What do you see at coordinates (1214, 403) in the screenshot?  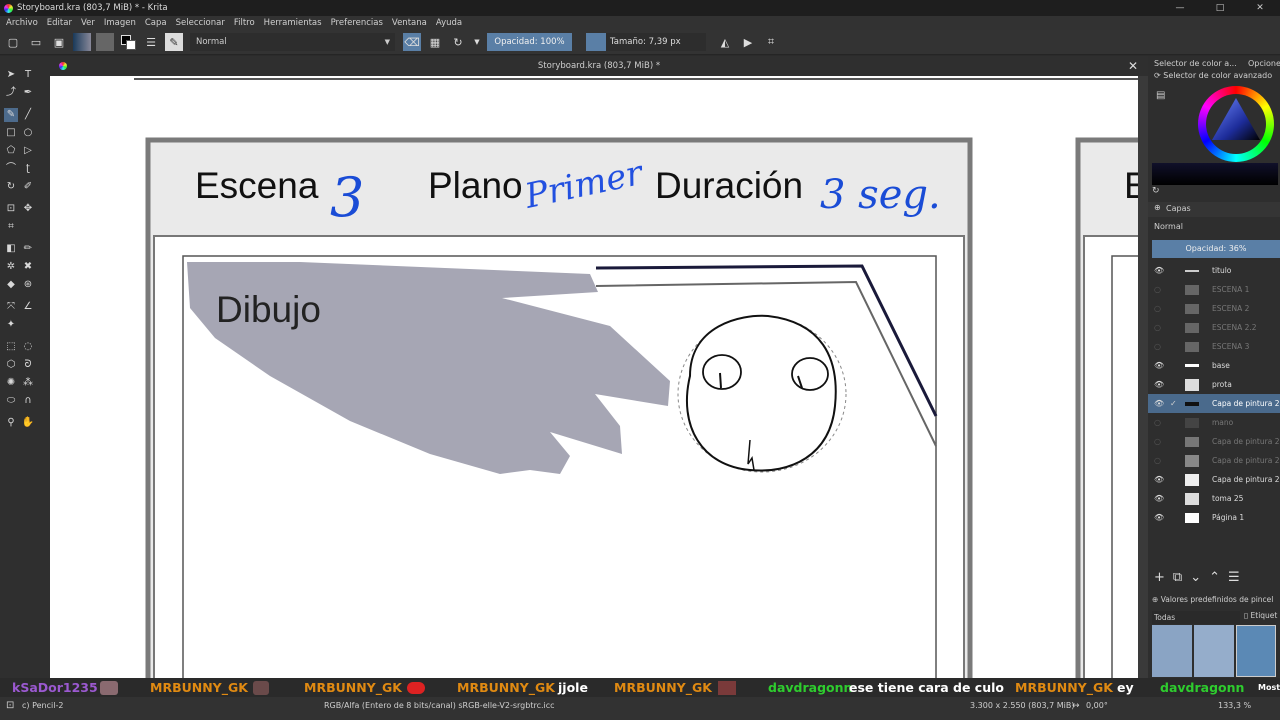 I see `layer-row-selected: 👁 ✓ Capa de pintura 29` at bounding box center [1214, 403].